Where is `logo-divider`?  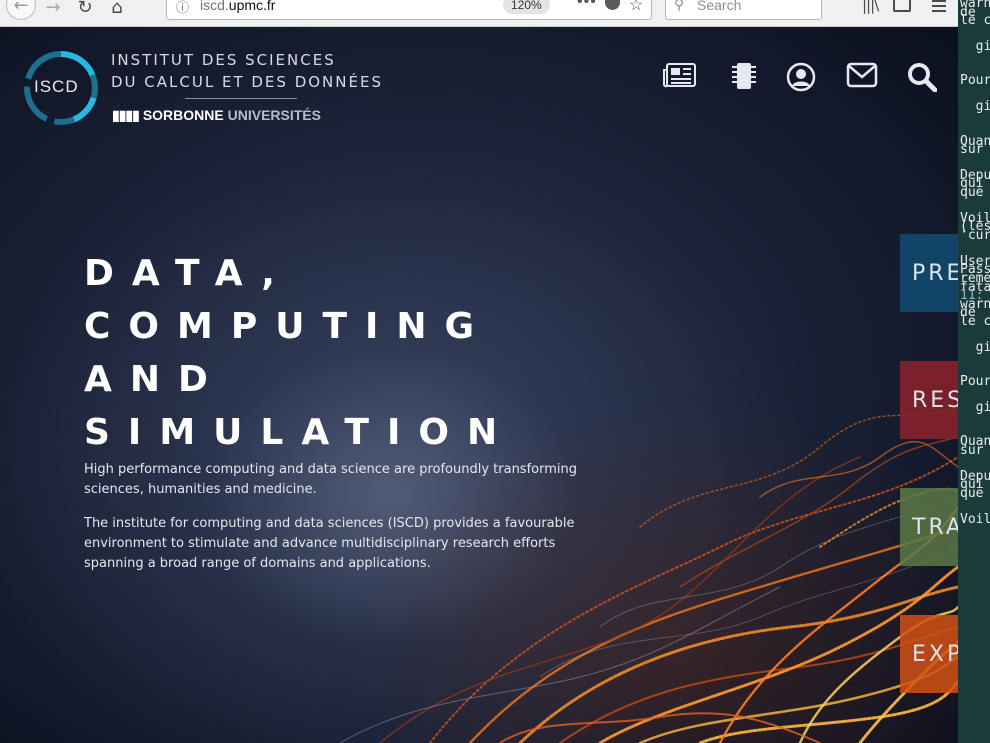
logo-divider is located at coordinates (241, 98).